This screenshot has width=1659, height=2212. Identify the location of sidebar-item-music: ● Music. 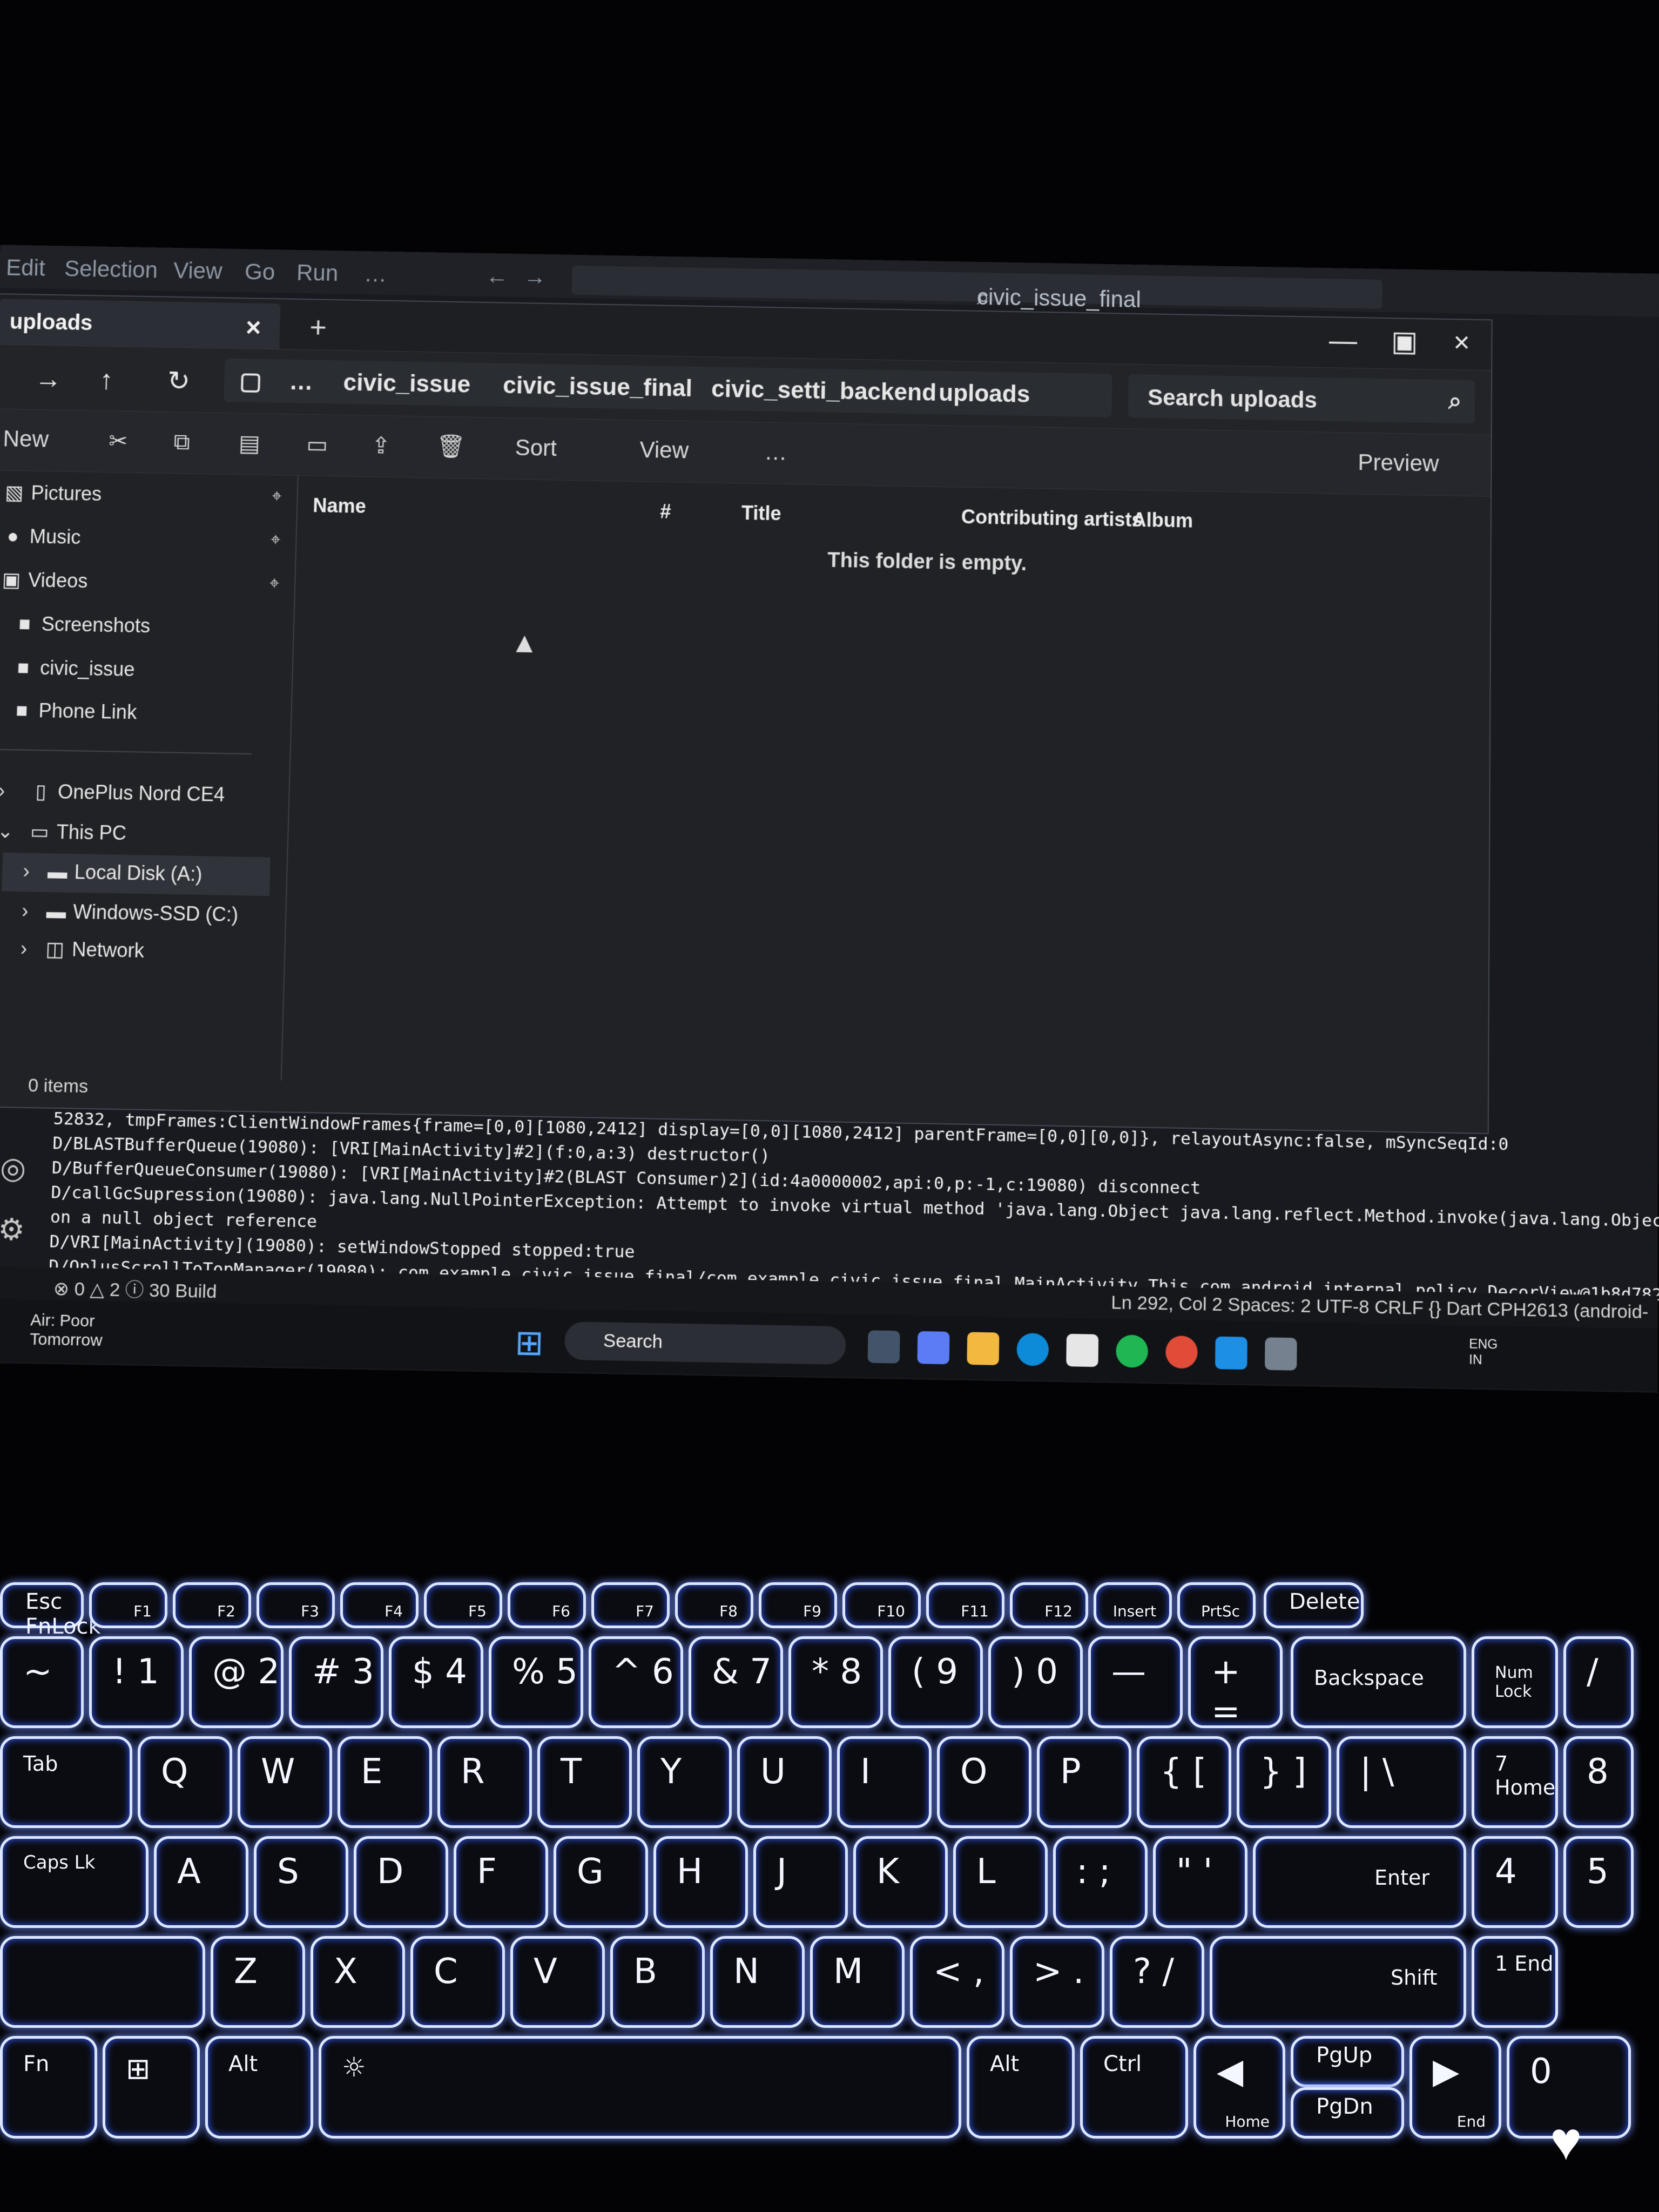
(41, 540).